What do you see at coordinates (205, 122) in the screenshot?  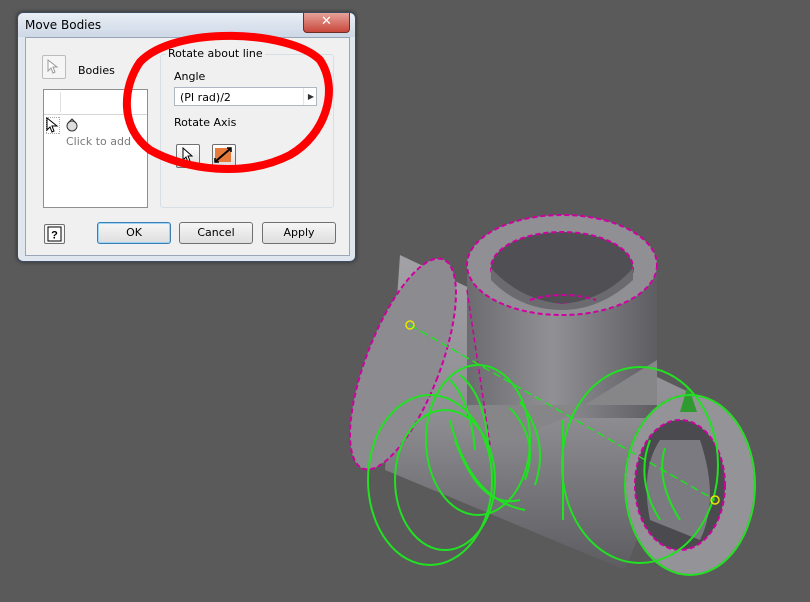 I see `rotate-axis-label: Rotate Axis` at bounding box center [205, 122].